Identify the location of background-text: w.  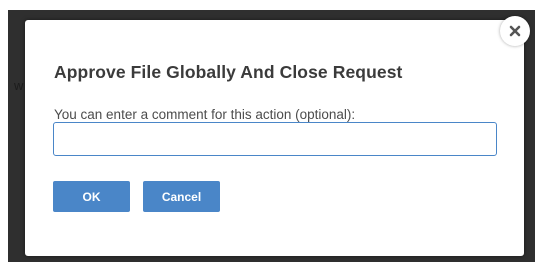
(19, 85).